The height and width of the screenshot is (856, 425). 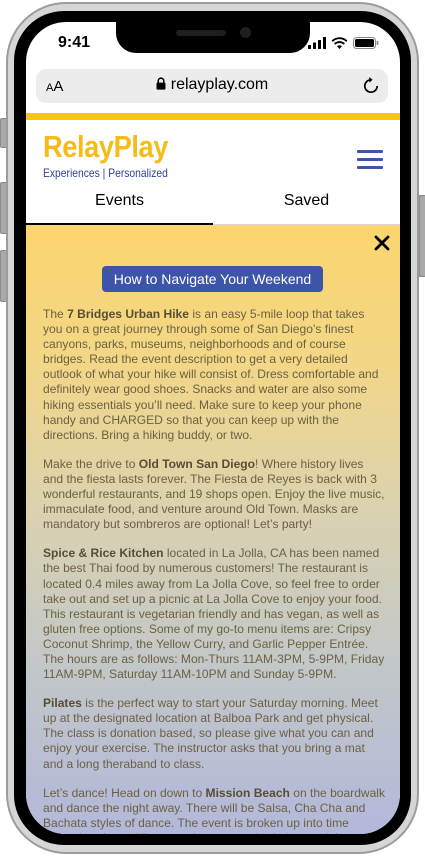 I want to click on hamburger-menu-icon, so click(x=370, y=160).